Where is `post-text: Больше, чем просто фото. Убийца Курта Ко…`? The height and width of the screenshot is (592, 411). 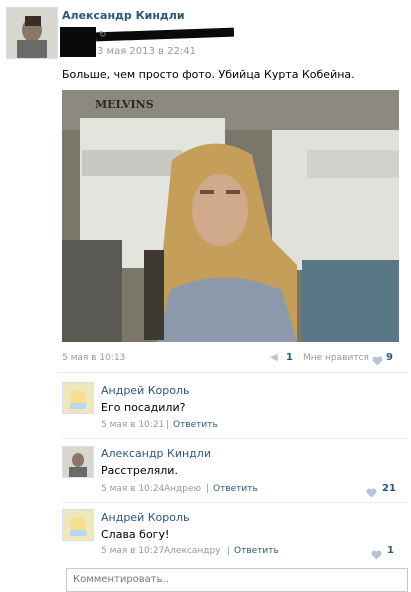 post-text: Больше, чем просто фото. Убийца Курта Ко… is located at coordinates (208, 74).